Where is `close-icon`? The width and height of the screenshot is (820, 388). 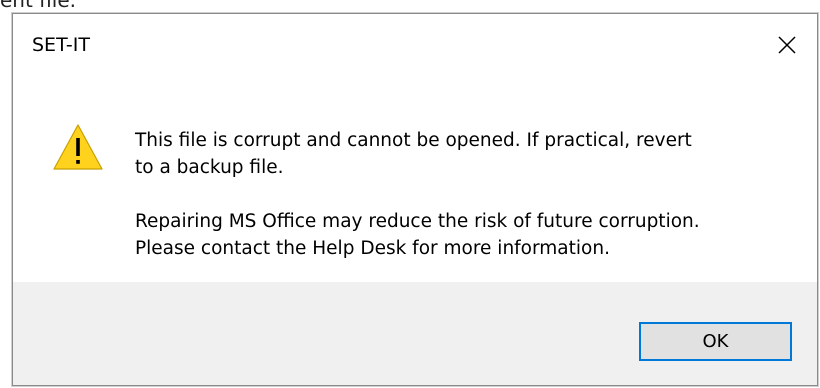
close-icon is located at coordinates (787, 45).